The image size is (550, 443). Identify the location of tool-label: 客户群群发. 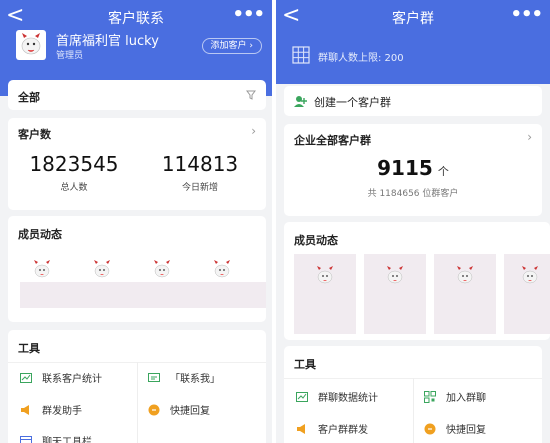
(343, 430).